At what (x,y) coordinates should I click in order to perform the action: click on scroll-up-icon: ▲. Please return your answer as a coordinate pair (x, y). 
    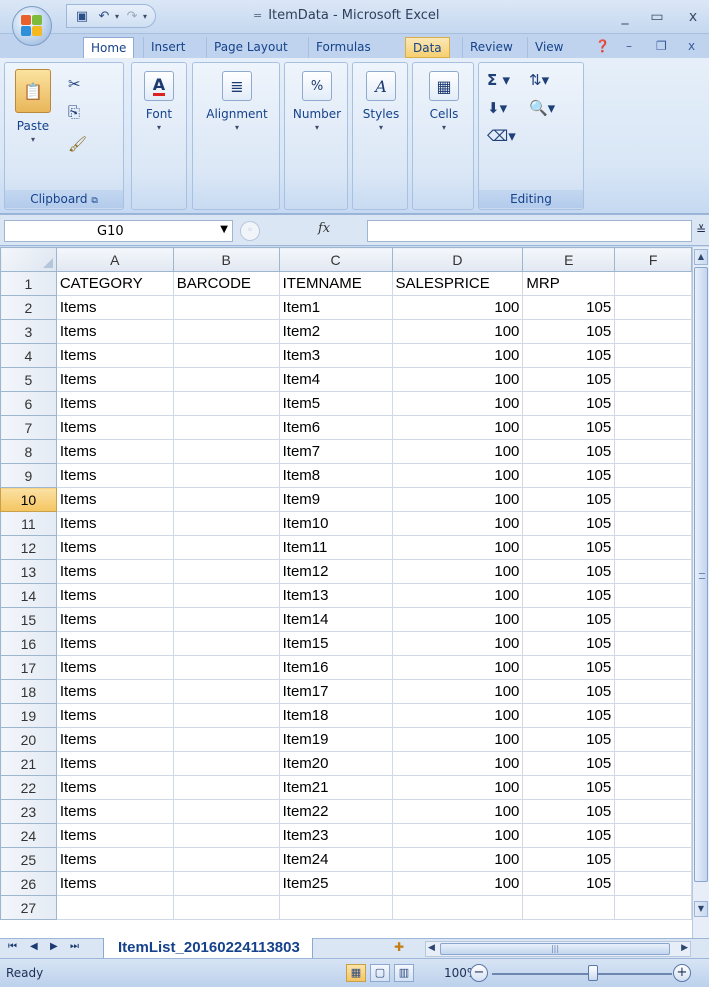
    Looking at the image, I should click on (701, 257).